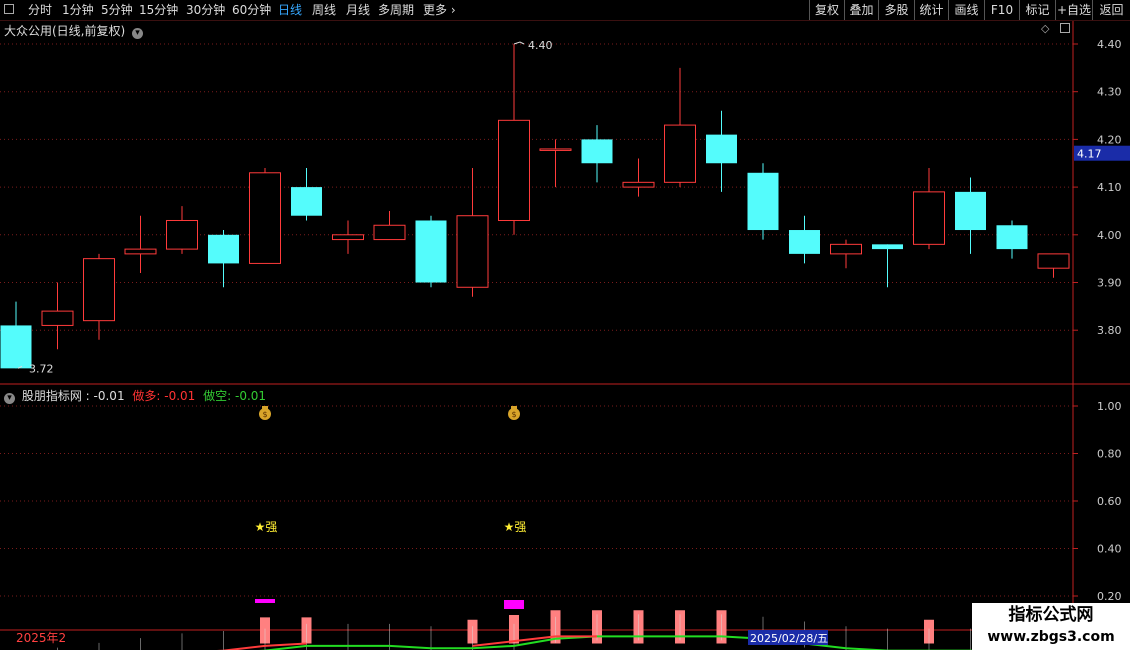 The width and height of the screenshot is (1130, 650). What do you see at coordinates (540, 45) in the screenshot?
I see `high-label: 4.40` at bounding box center [540, 45].